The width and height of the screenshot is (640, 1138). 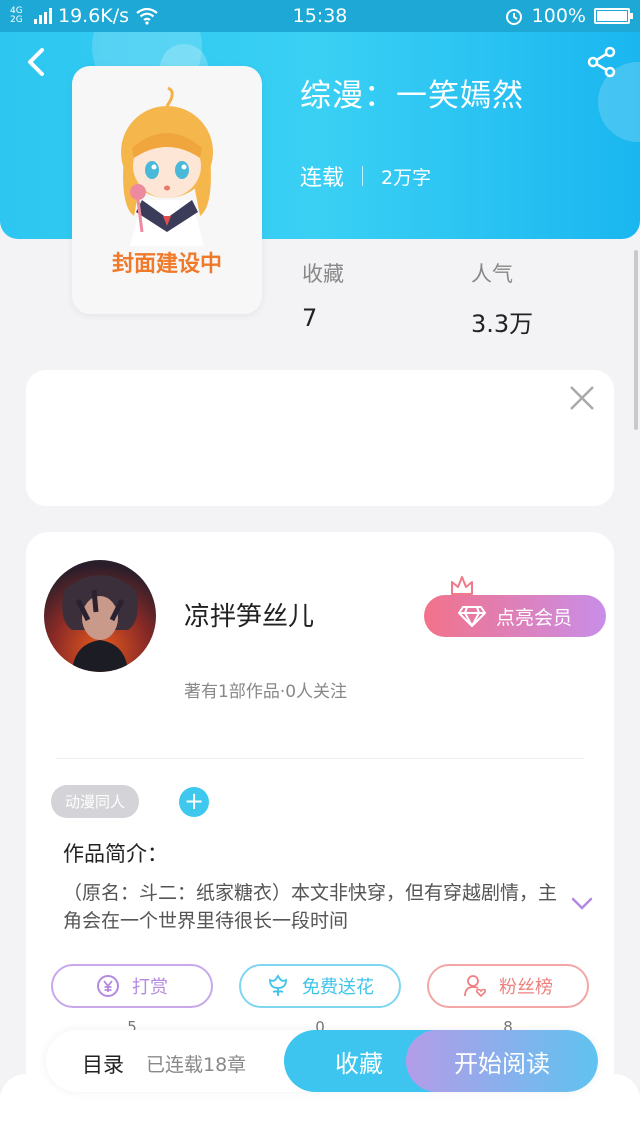 What do you see at coordinates (150, 987) in the screenshot?
I see `tip-label: 打赏` at bounding box center [150, 987].